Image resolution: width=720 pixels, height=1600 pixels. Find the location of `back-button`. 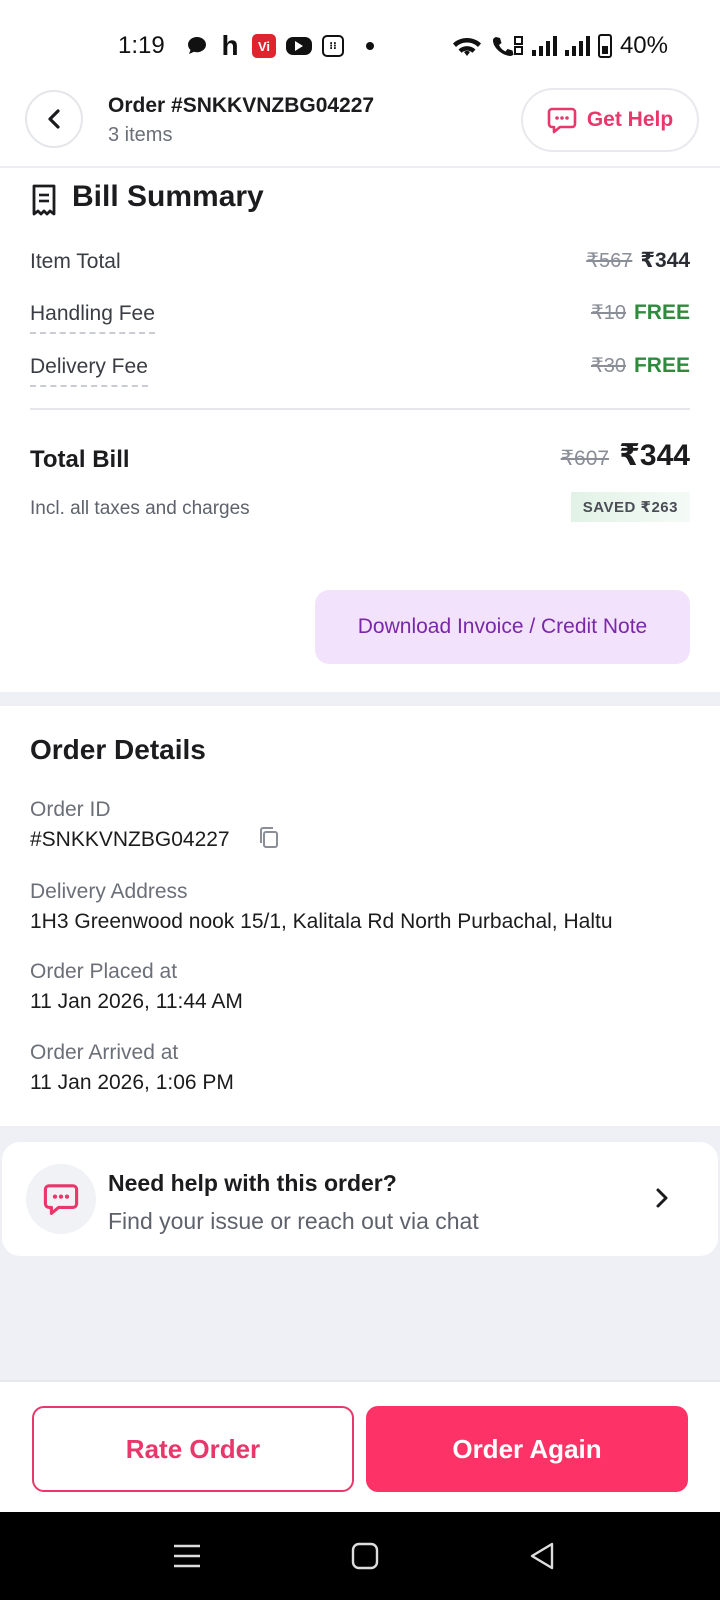

back-button is located at coordinates (54, 119).